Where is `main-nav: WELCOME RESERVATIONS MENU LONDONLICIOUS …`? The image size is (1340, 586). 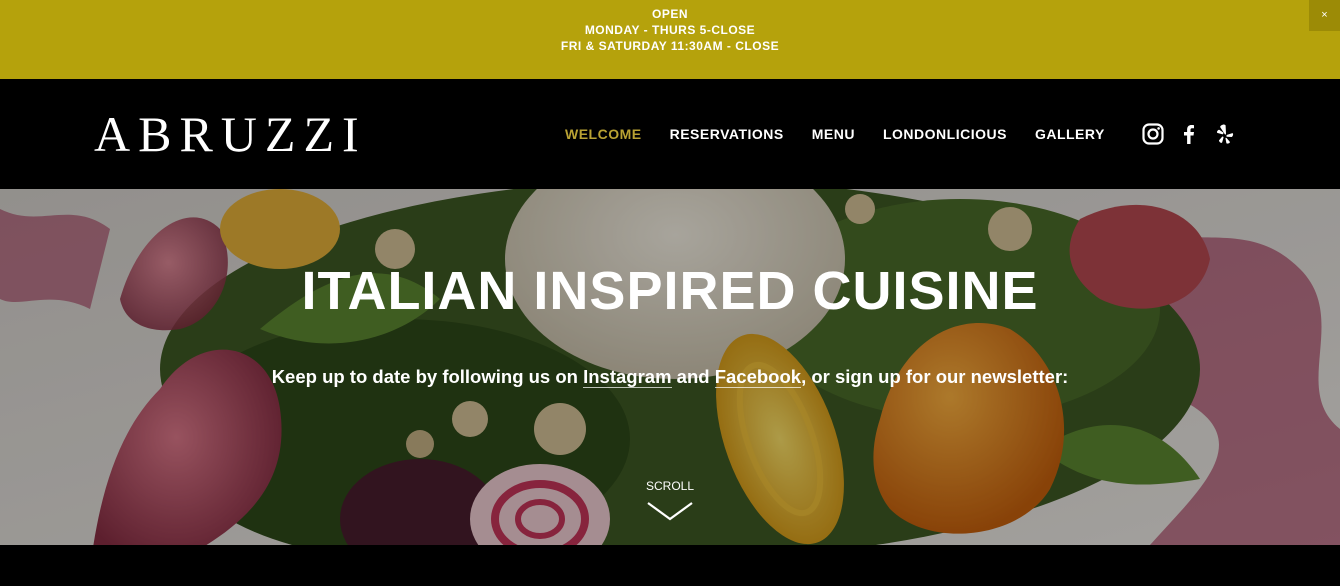
main-nav: WELCOME RESERVATIONS MENU LONDONLICIOUS … is located at coordinates (849, 134).